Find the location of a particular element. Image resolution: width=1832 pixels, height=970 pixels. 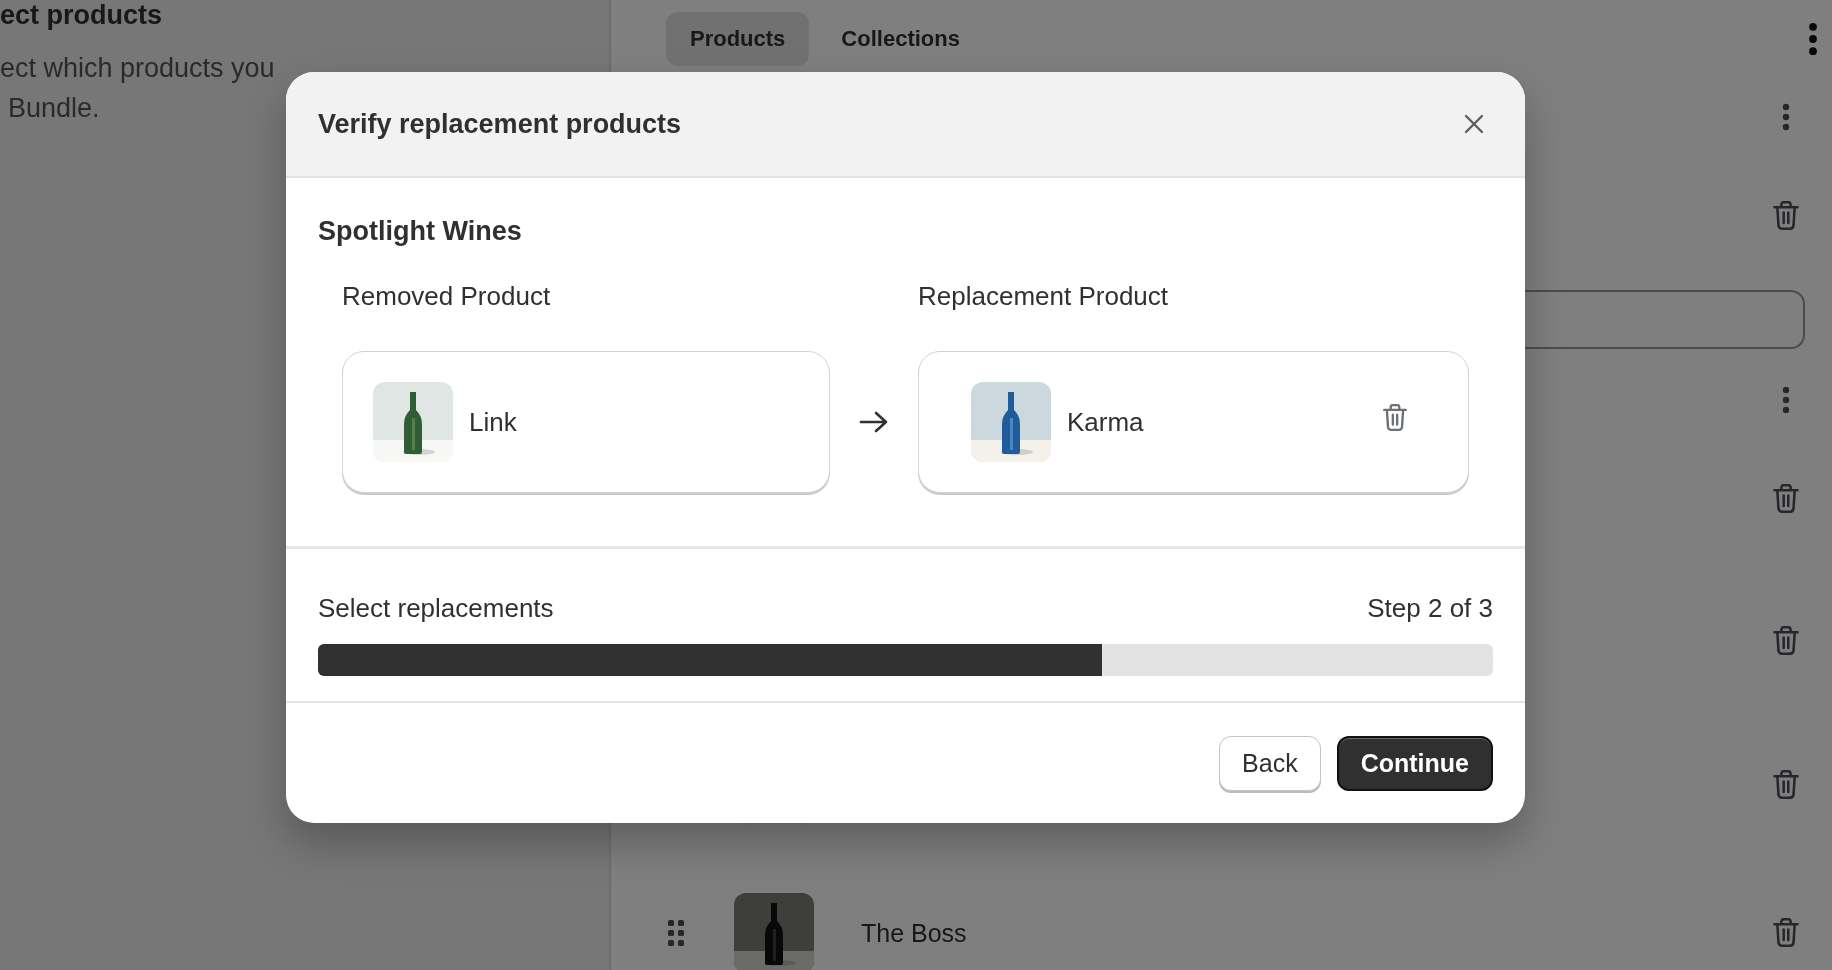

column-label: Removed Product is located at coordinates (446, 296).